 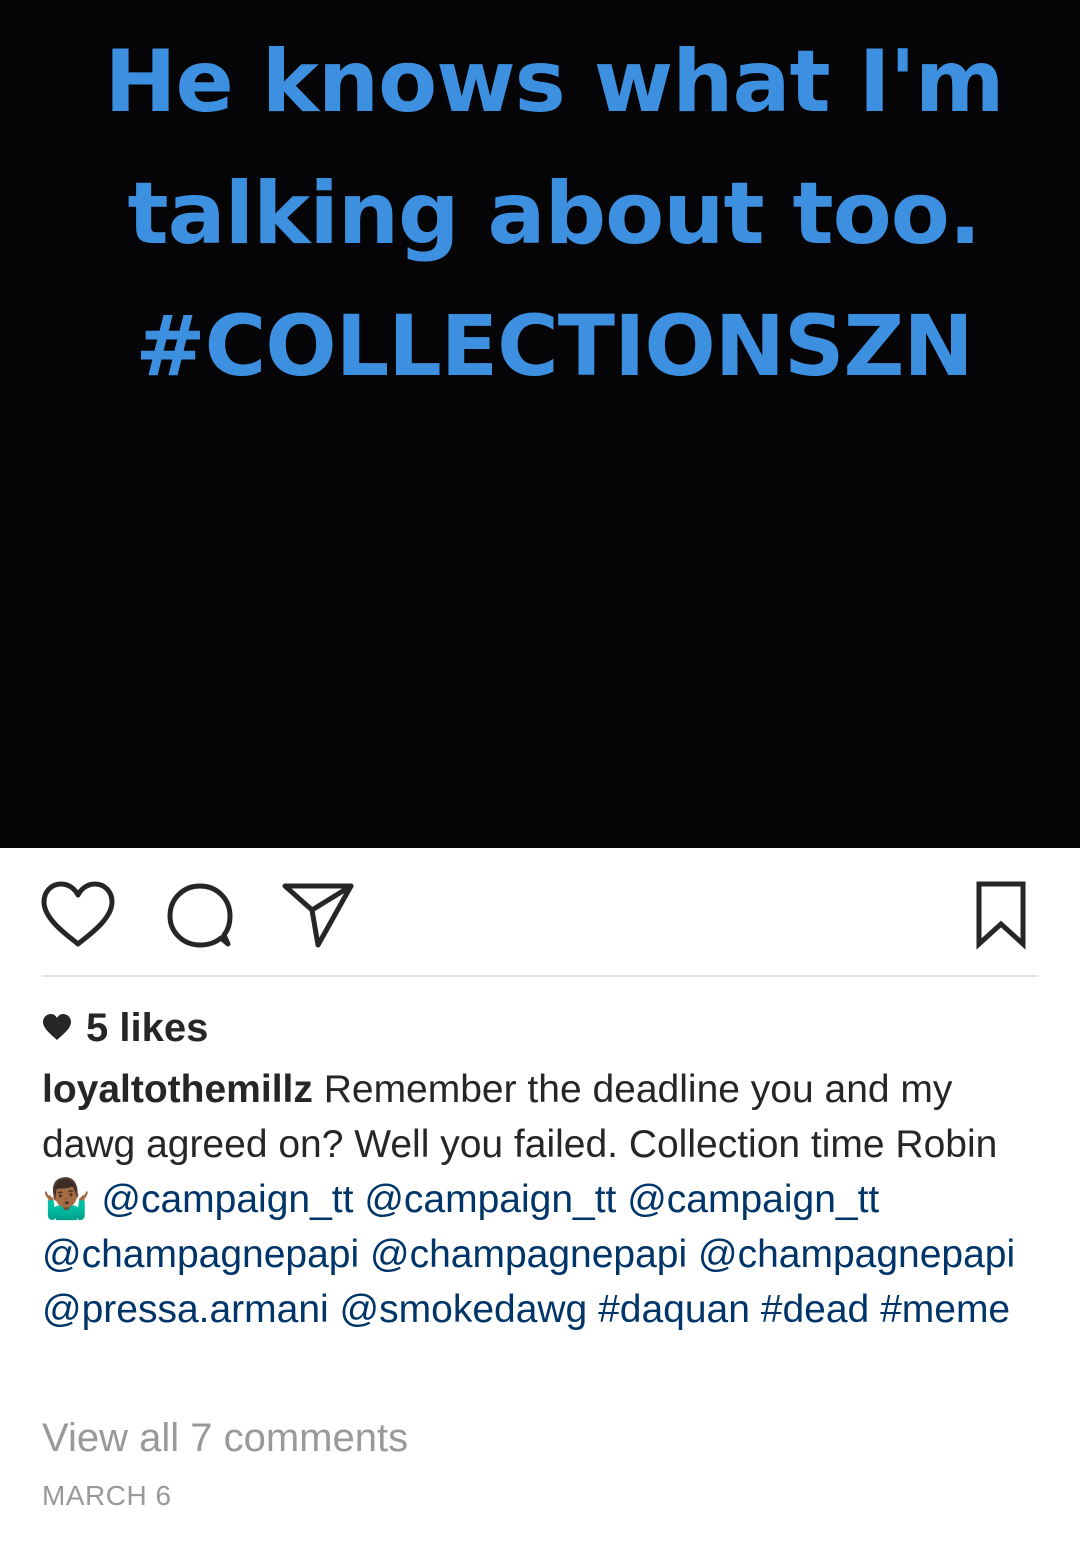 What do you see at coordinates (554, 82) in the screenshot?
I see `image-text-line-1: He knows what I'm` at bounding box center [554, 82].